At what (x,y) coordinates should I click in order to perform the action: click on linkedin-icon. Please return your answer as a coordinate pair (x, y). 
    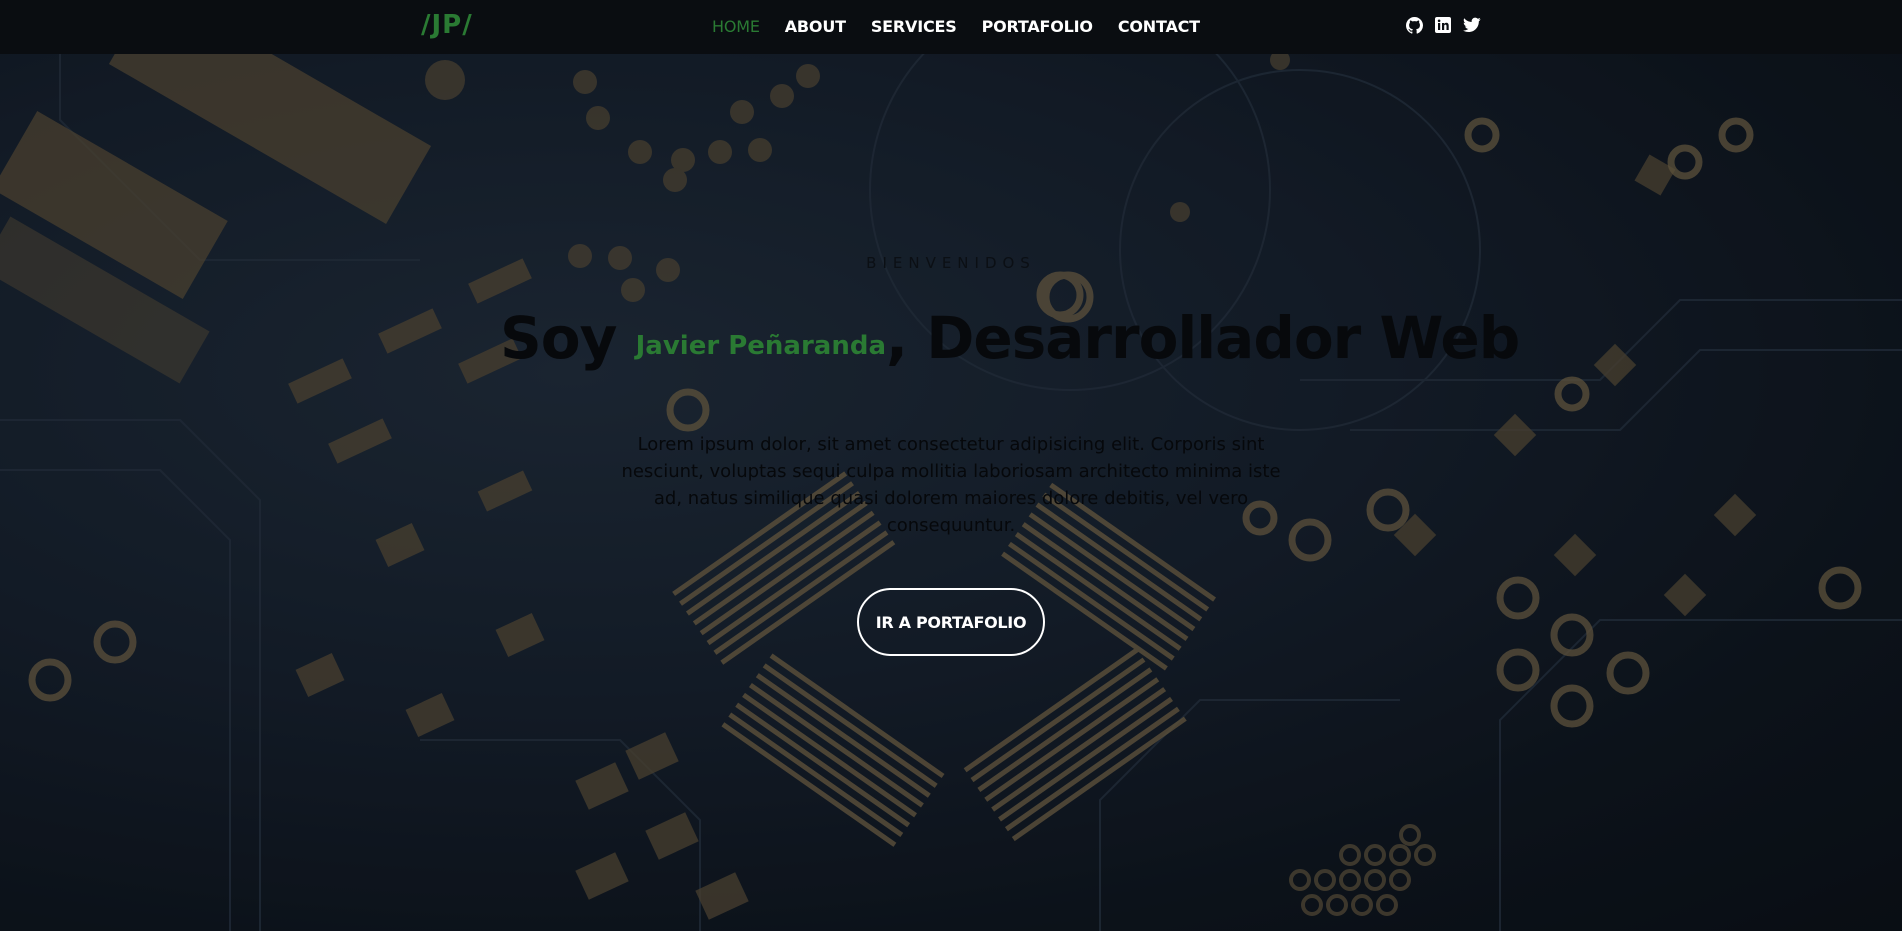
    Looking at the image, I should click on (1443, 25).